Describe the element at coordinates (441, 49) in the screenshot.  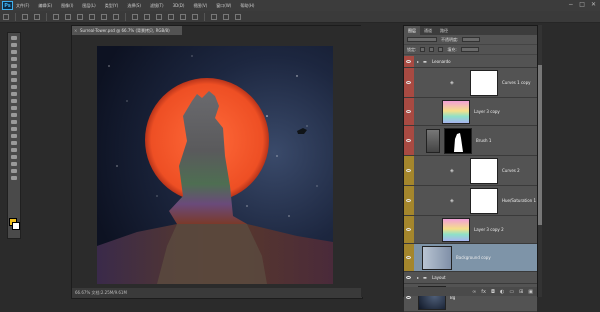
I see `lock-position-icon` at that location.